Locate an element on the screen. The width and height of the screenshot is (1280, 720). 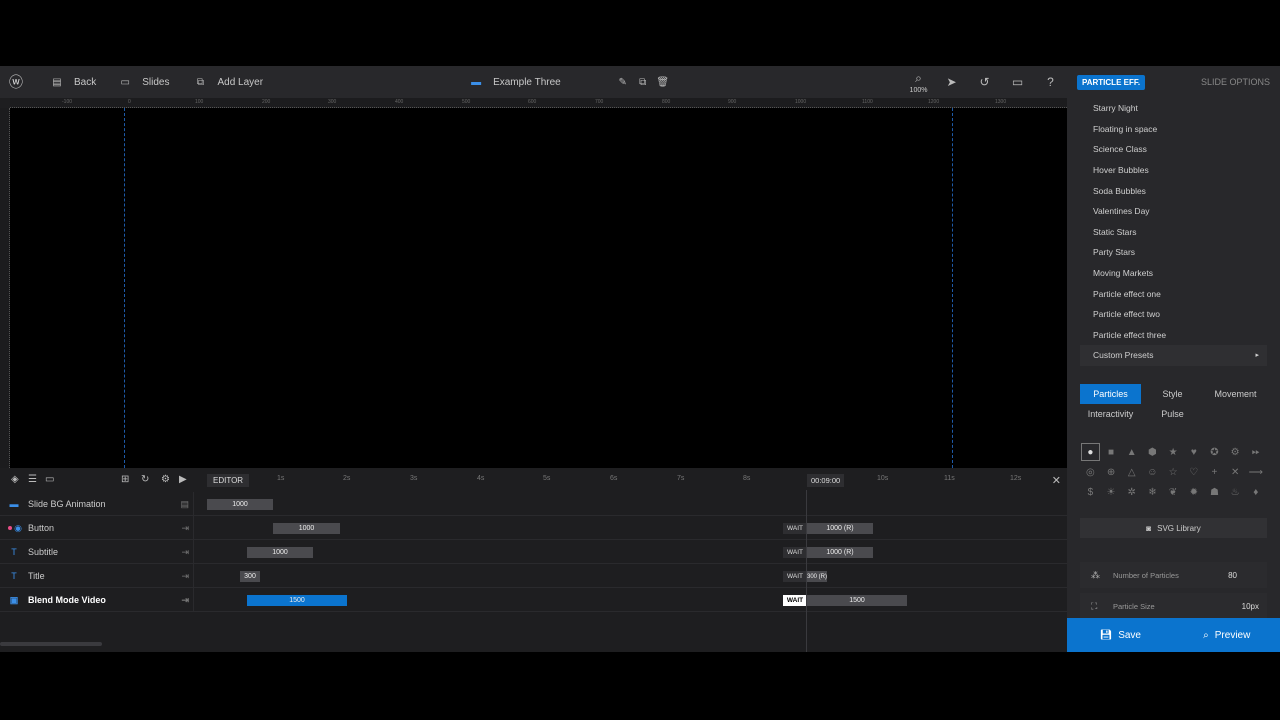
circle-outline-icon: ◎ is located at coordinates (1090, 472).